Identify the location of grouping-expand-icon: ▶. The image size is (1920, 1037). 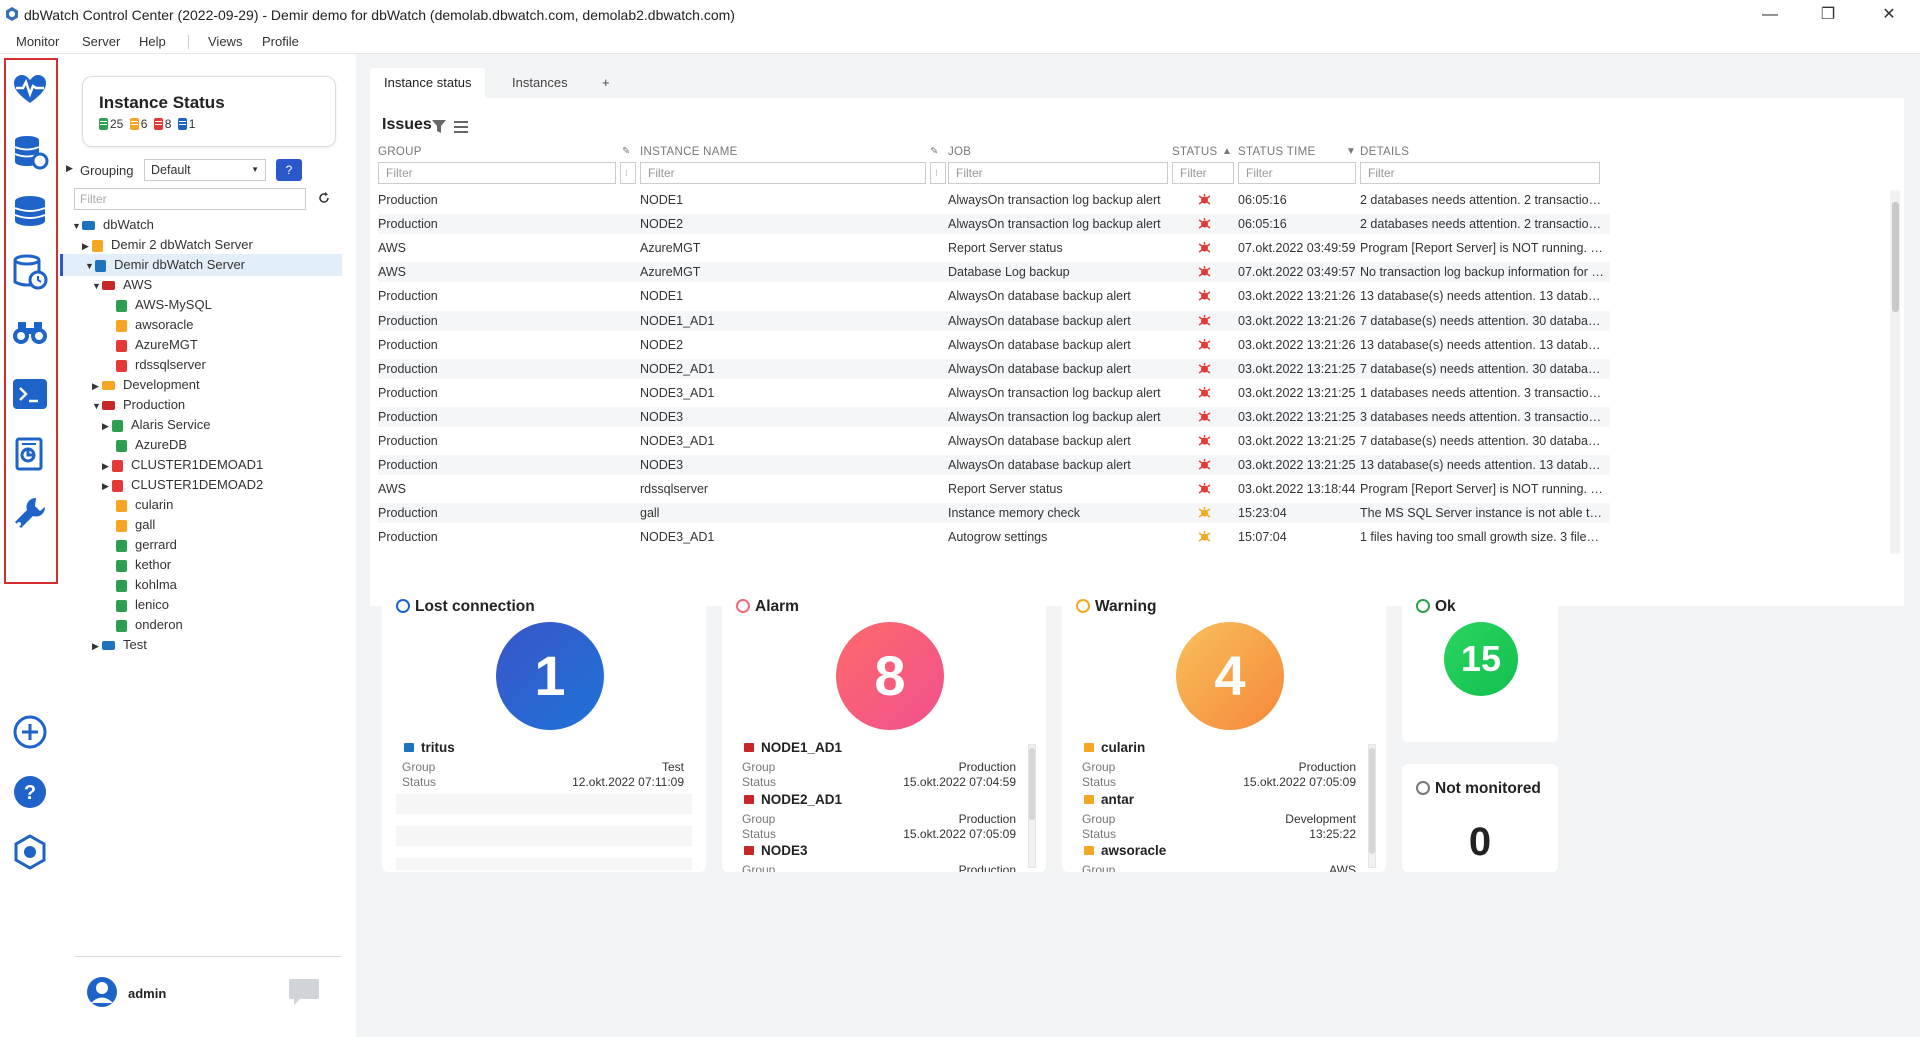
(69, 168).